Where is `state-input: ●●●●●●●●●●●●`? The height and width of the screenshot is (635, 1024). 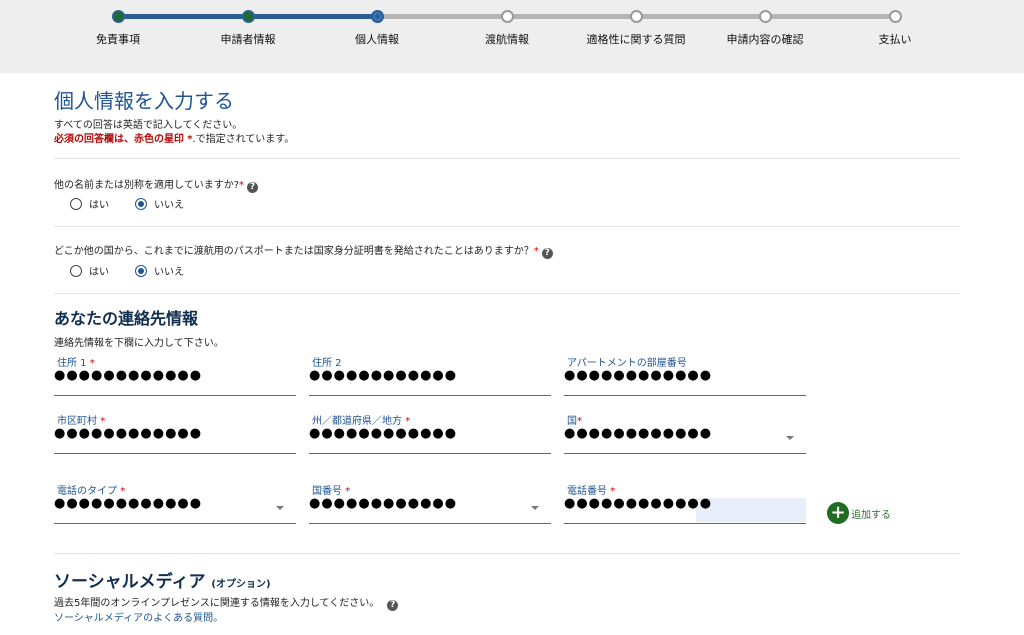 state-input: ●●●●●●●●●●●● is located at coordinates (383, 433).